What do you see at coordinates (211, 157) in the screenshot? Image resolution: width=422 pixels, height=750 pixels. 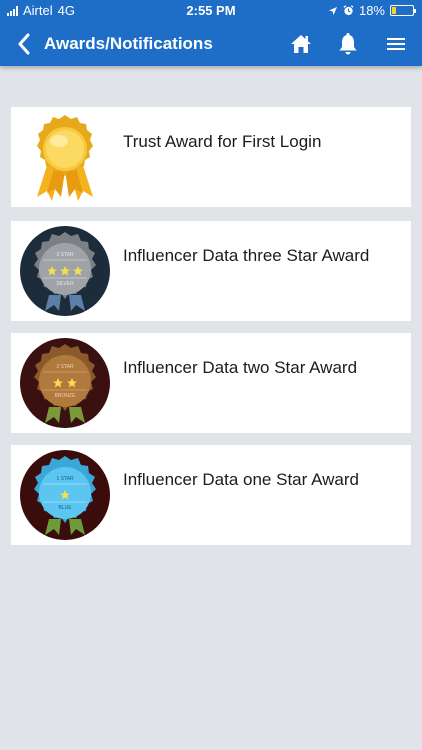 I see `award-card: Trust Award for First Login` at bounding box center [211, 157].